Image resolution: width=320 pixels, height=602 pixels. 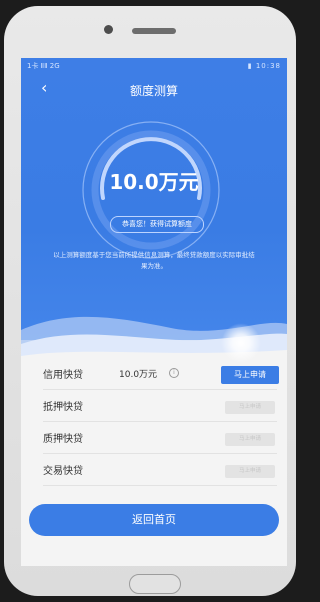 What do you see at coordinates (174, 373) in the screenshot?
I see `info-icon: i` at bounding box center [174, 373].